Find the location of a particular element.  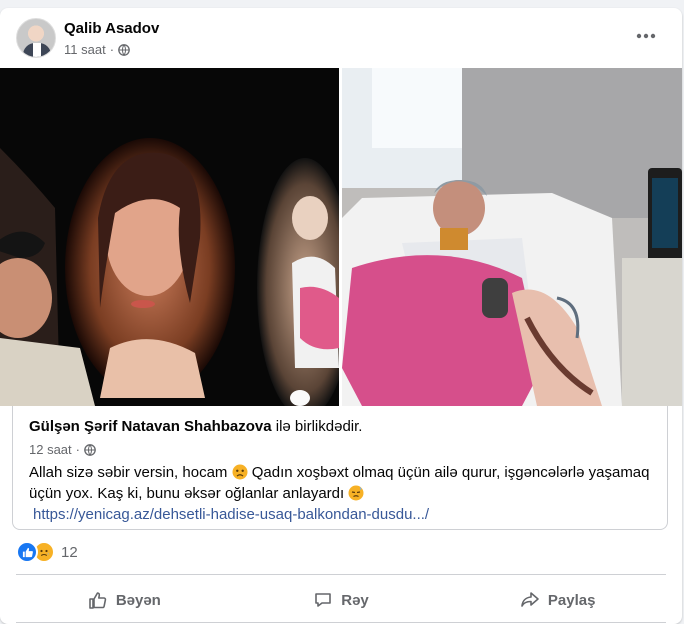

comment-button: Rəy is located at coordinates (341, 600).